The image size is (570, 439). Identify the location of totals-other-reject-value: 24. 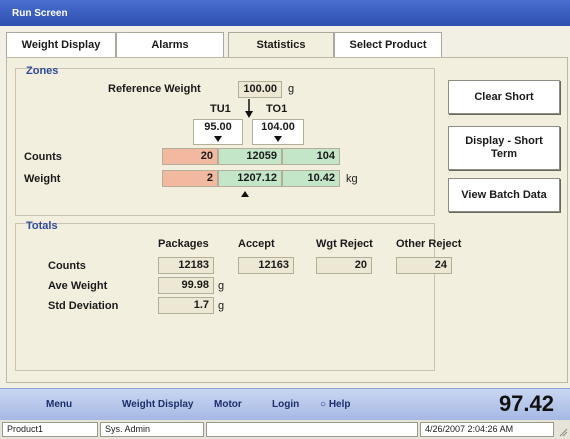
(424, 265).